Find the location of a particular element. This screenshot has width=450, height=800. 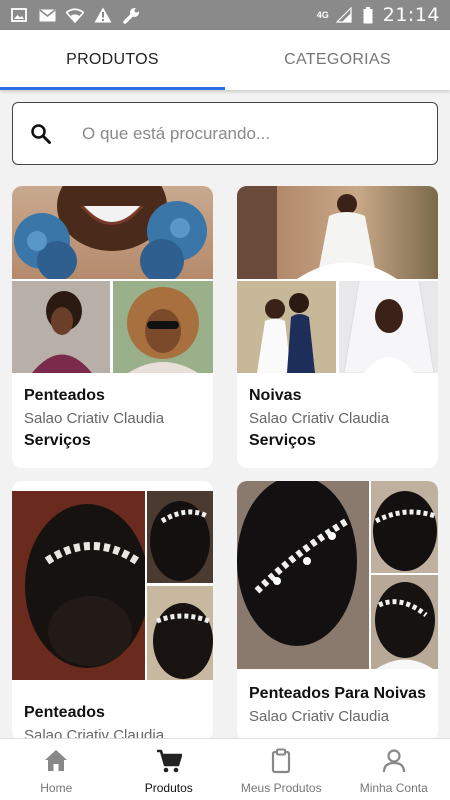

card-info: Noivas Salao Criativ Claudia Serviços is located at coordinates (337, 412).